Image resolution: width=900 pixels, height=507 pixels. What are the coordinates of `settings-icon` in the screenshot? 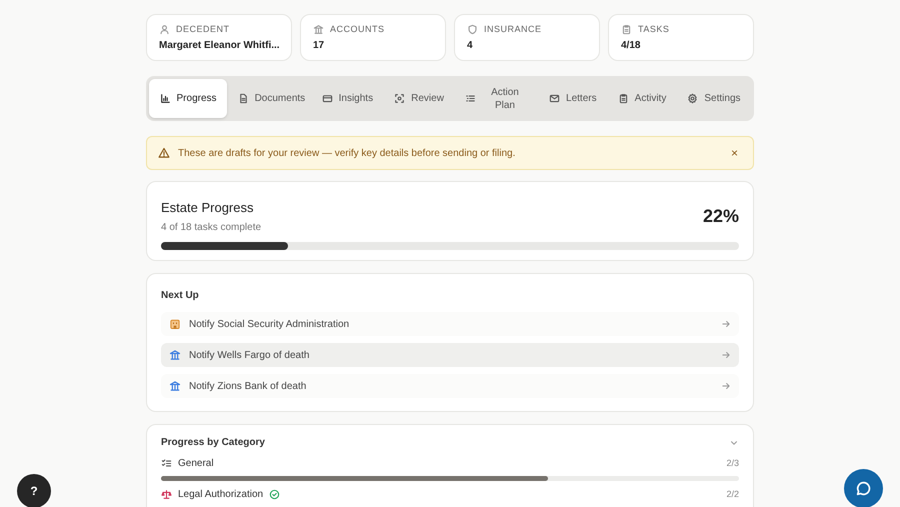 It's located at (692, 98).